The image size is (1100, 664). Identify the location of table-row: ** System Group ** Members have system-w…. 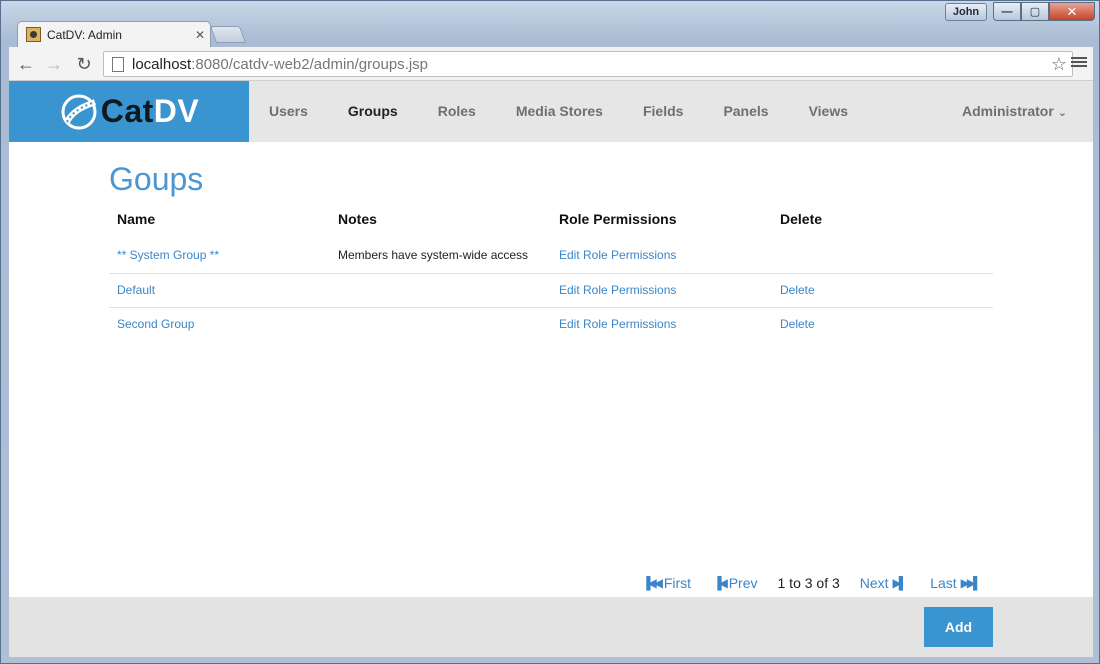
(551, 256).